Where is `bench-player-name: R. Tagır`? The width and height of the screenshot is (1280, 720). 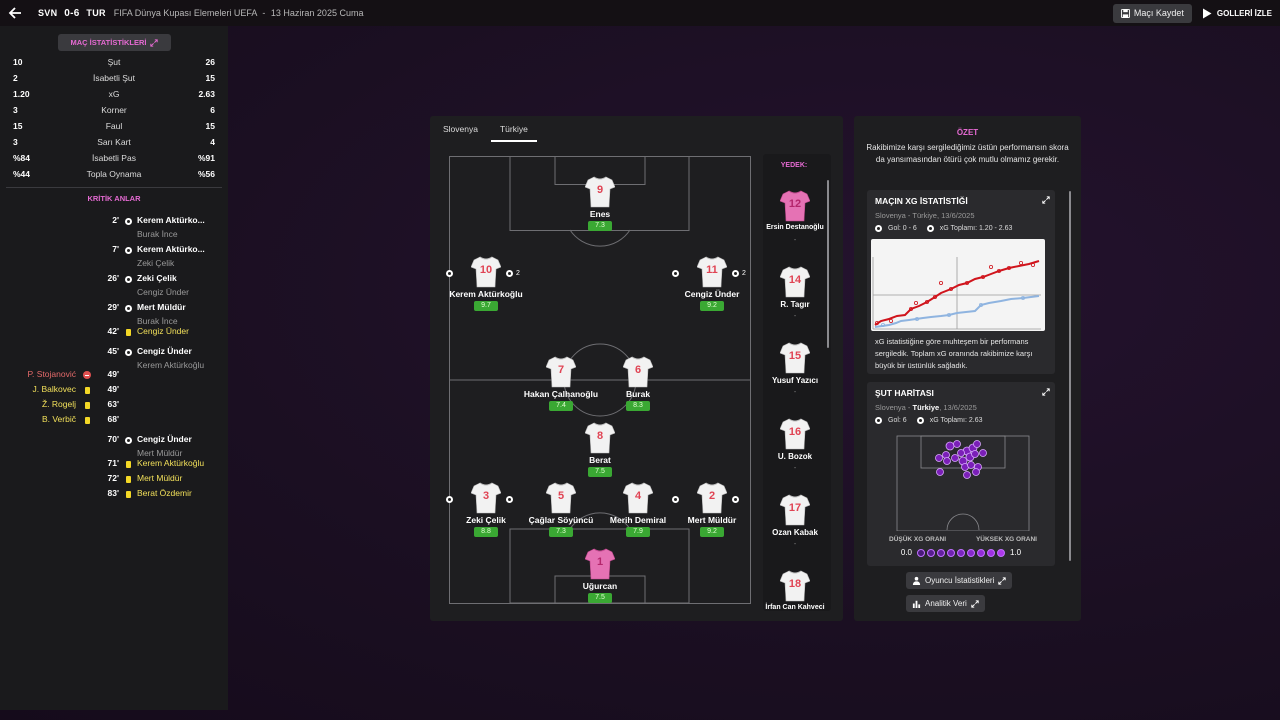 bench-player-name: R. Tagır is located at coordinates (795, 304).